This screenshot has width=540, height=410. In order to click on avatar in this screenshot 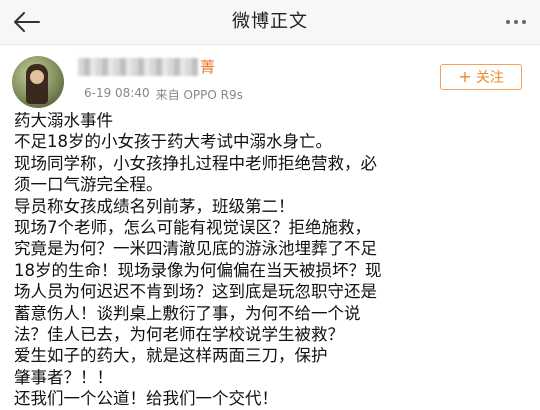, I will do `click(38, 82)`.